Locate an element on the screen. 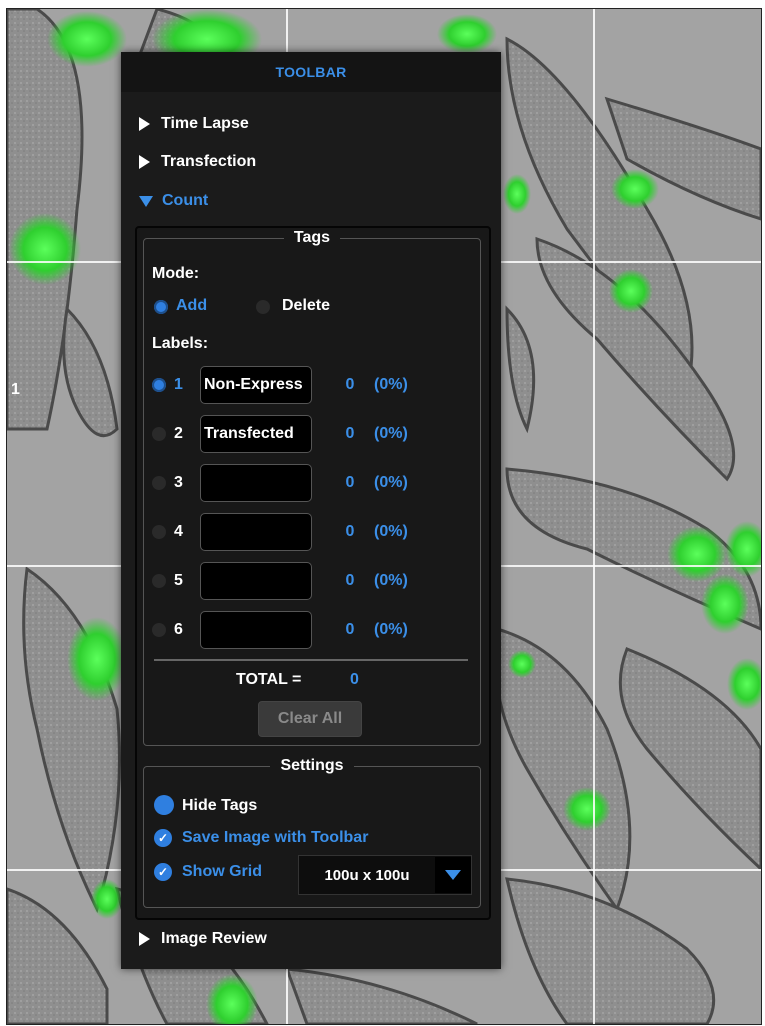  label-number: 6 is located at coordinates (178, 629).